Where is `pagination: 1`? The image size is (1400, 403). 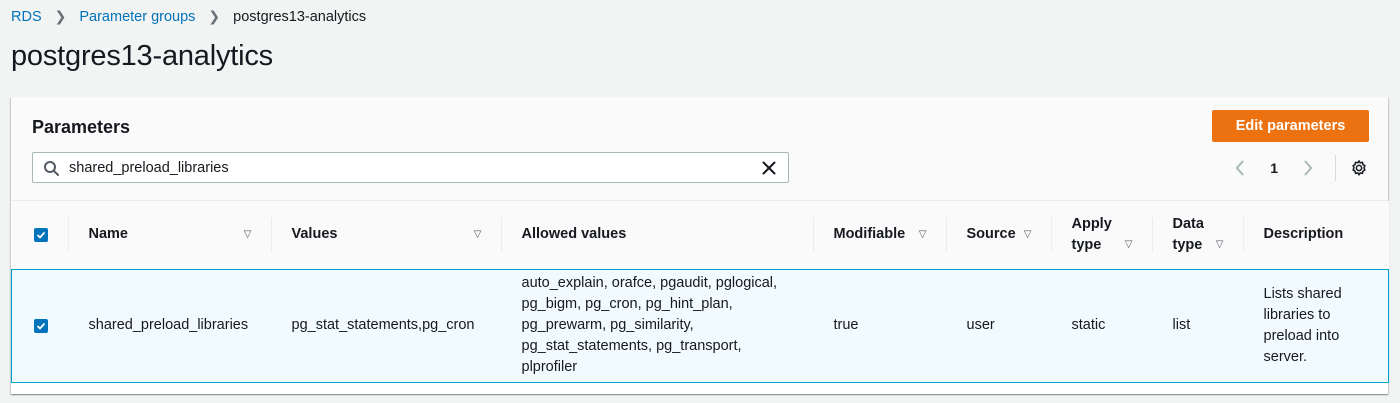
pagination: 1 is located at coordinates (1300, 168).